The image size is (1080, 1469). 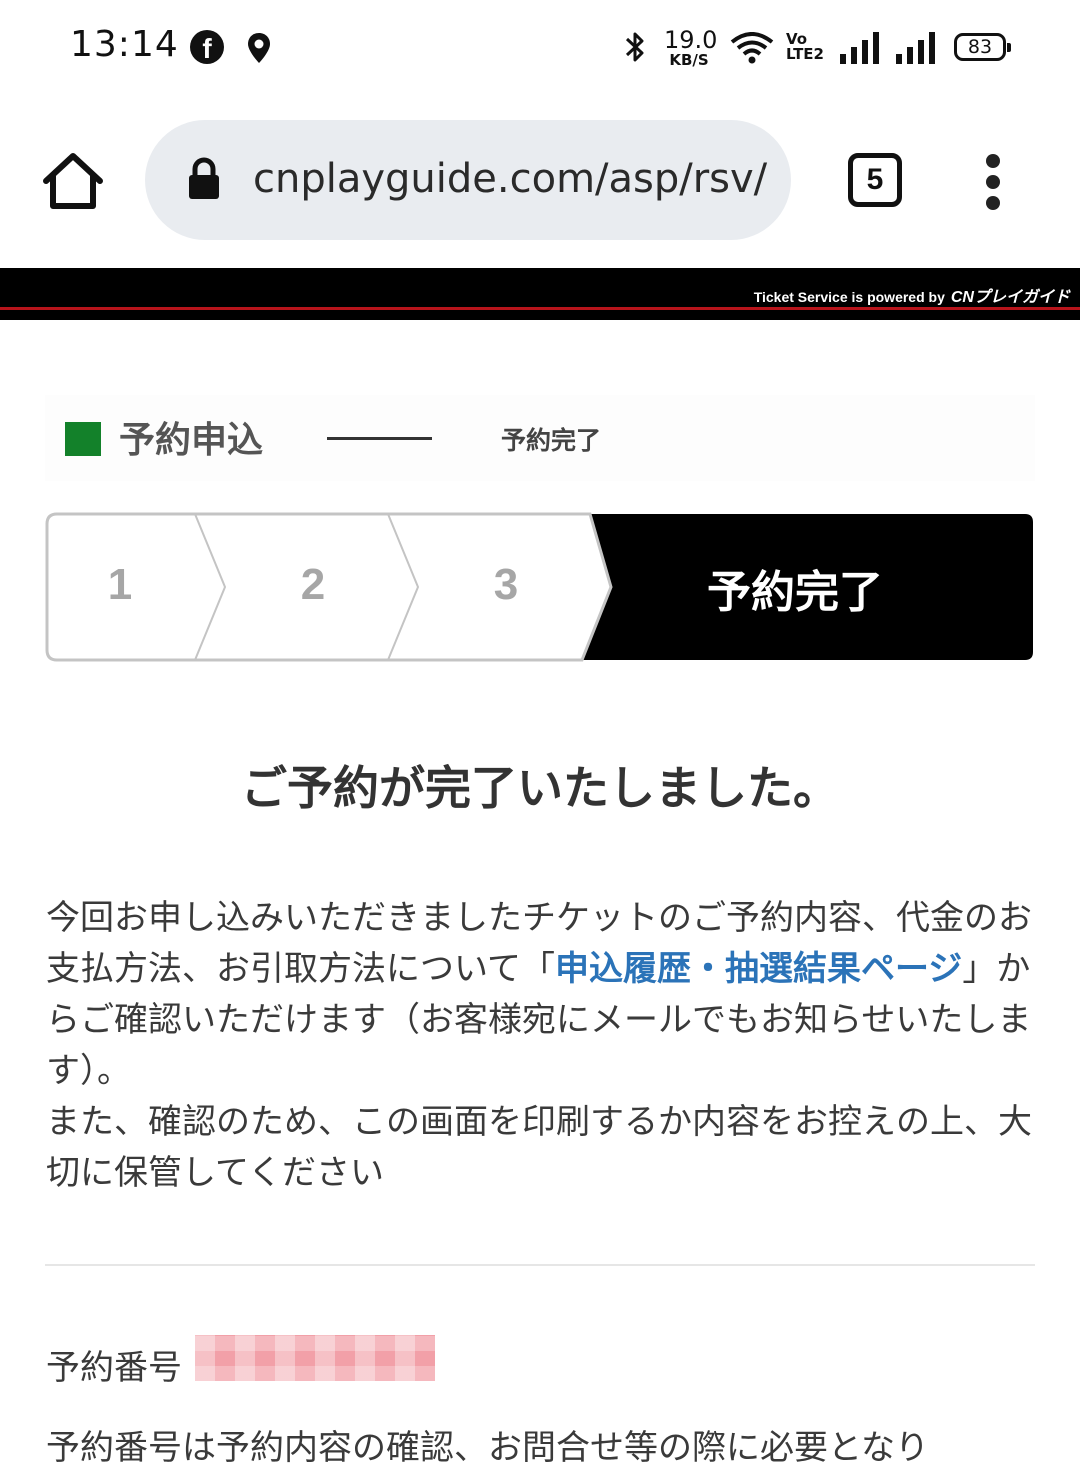 I want to click on step-marker-icon, so click(x=83, y=439).